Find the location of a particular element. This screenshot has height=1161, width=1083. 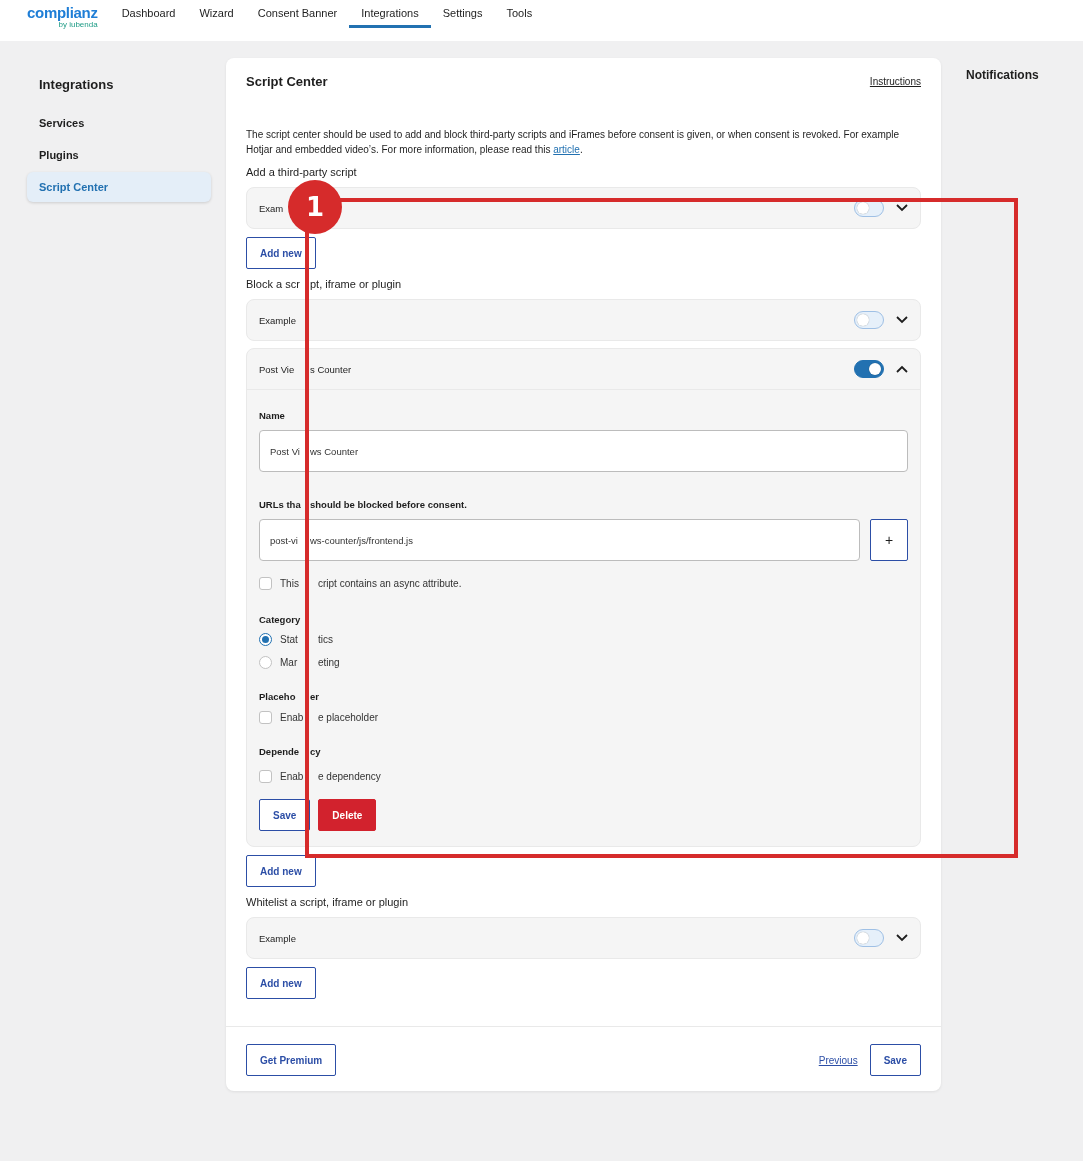

url-field: post-vi ws-counter/js/frontend.js is located at coordinates (559, 540).